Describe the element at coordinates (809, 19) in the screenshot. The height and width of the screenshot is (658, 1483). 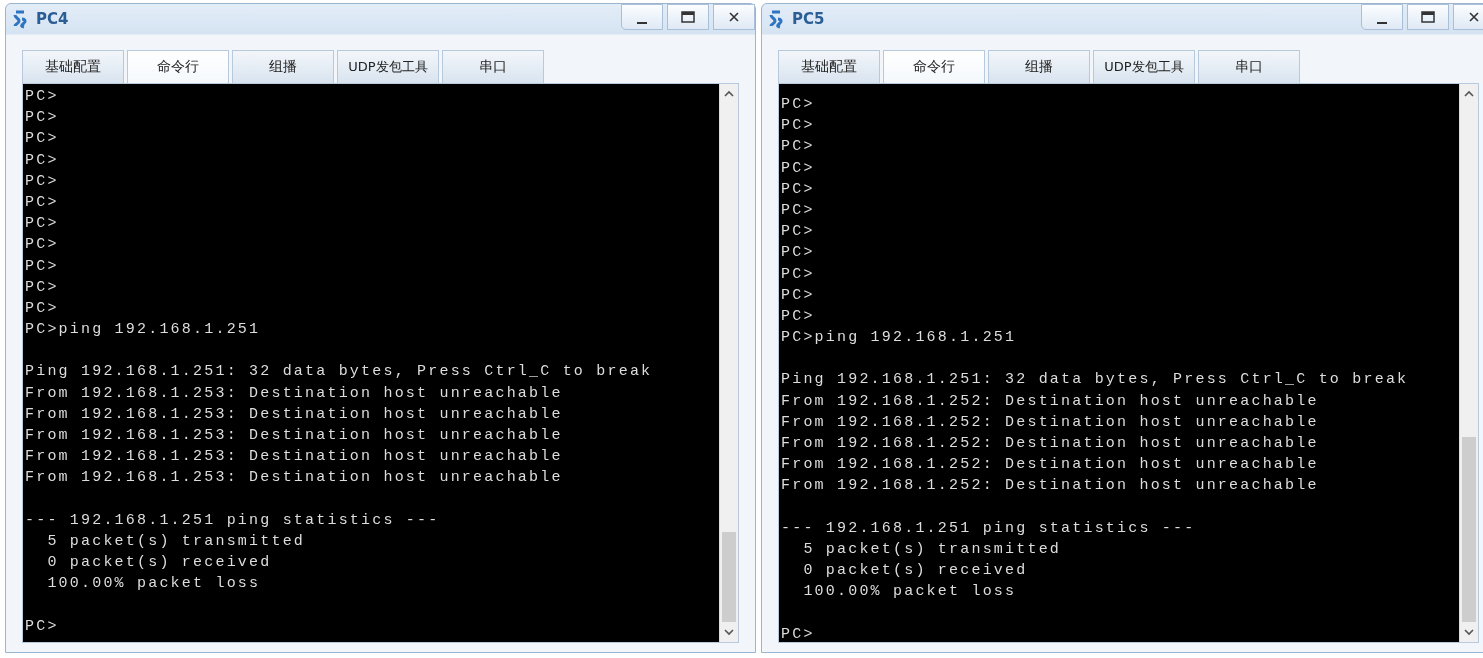
I see `window-title: PC5` at that location.